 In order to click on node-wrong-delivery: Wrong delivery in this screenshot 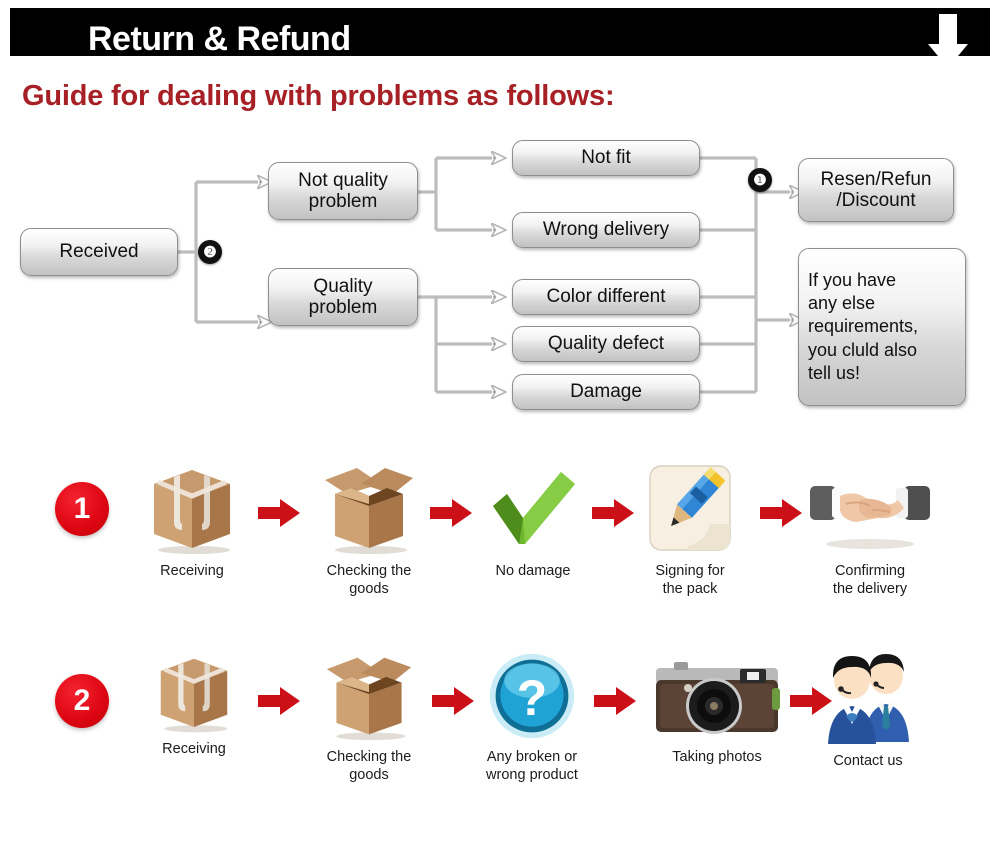, I will do `click(606, 230)`.